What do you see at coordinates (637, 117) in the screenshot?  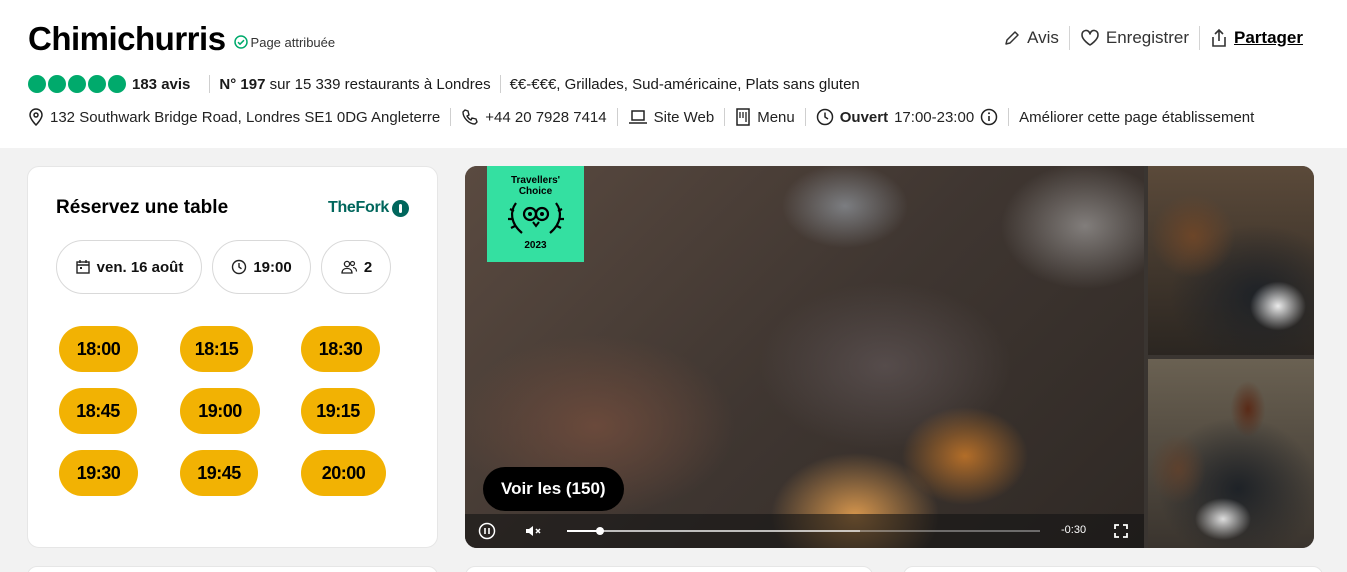 I see `laptop-icon` at bounding box center [637, 117].